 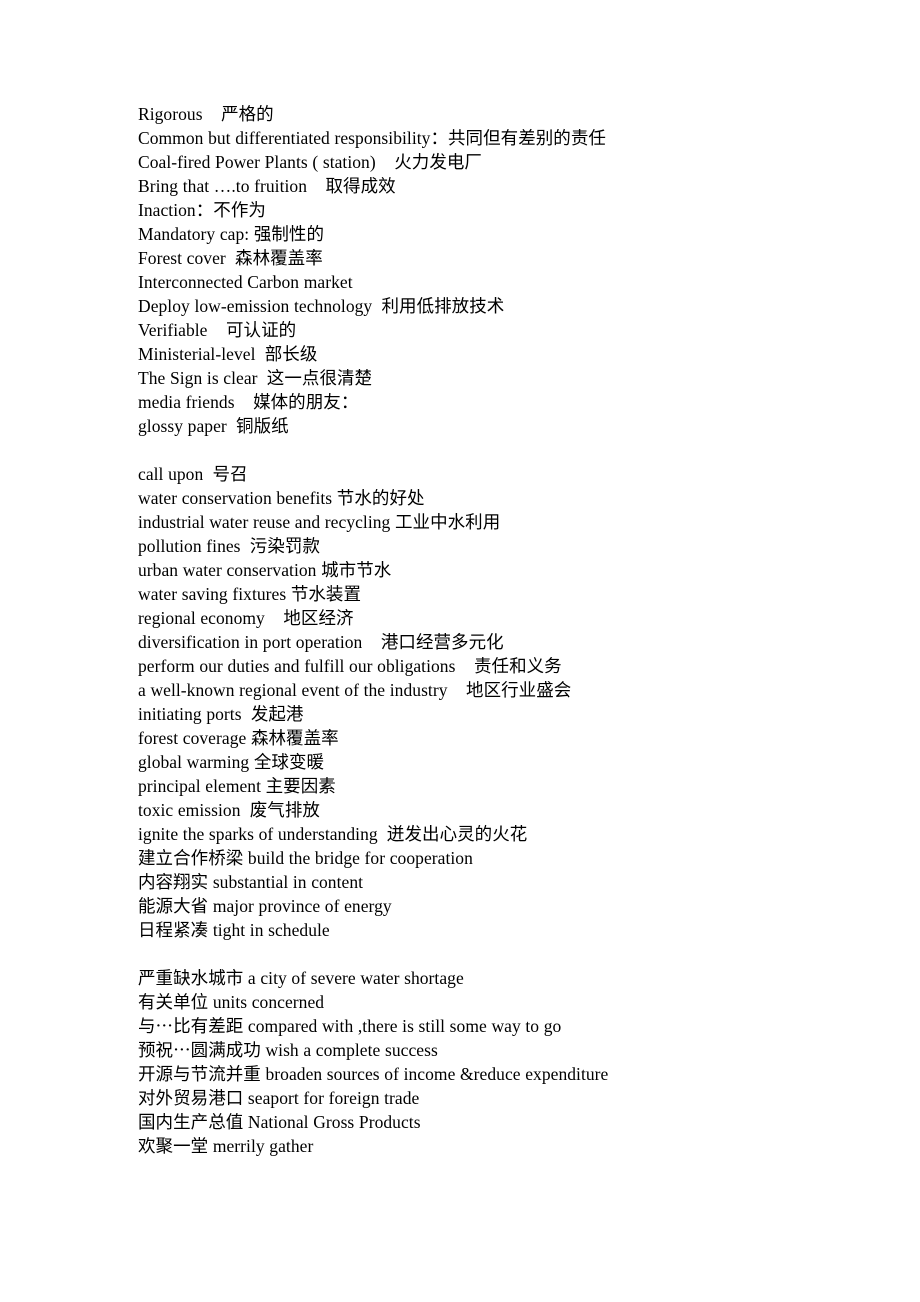 I want to click on text-line: 日程紧凑 tight in schedule, so click(x=234, y=930).